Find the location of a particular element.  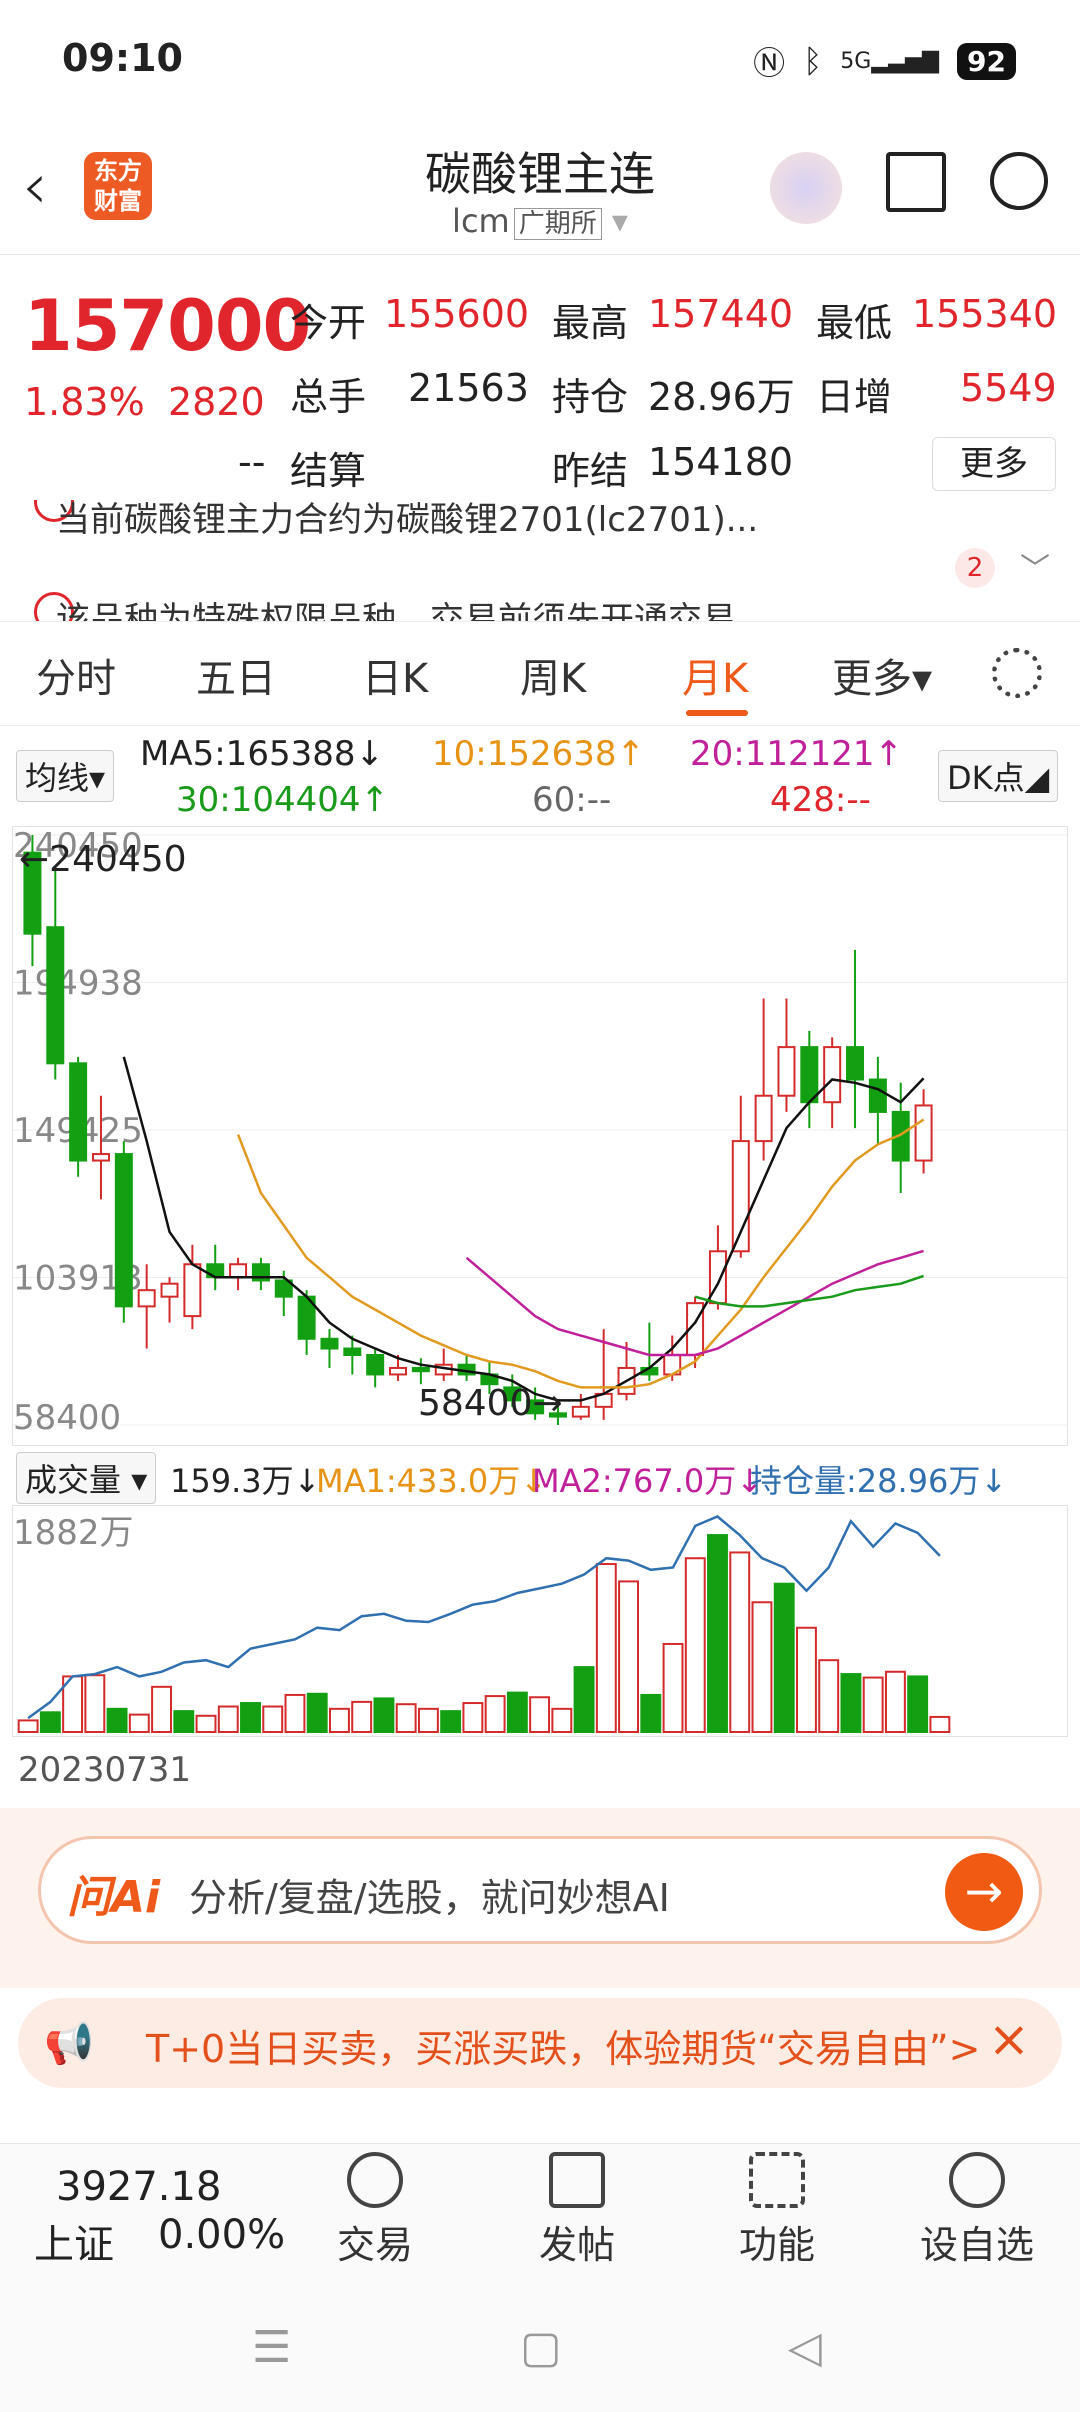

battery-icon: 92 is located at coordinates (986, 61).